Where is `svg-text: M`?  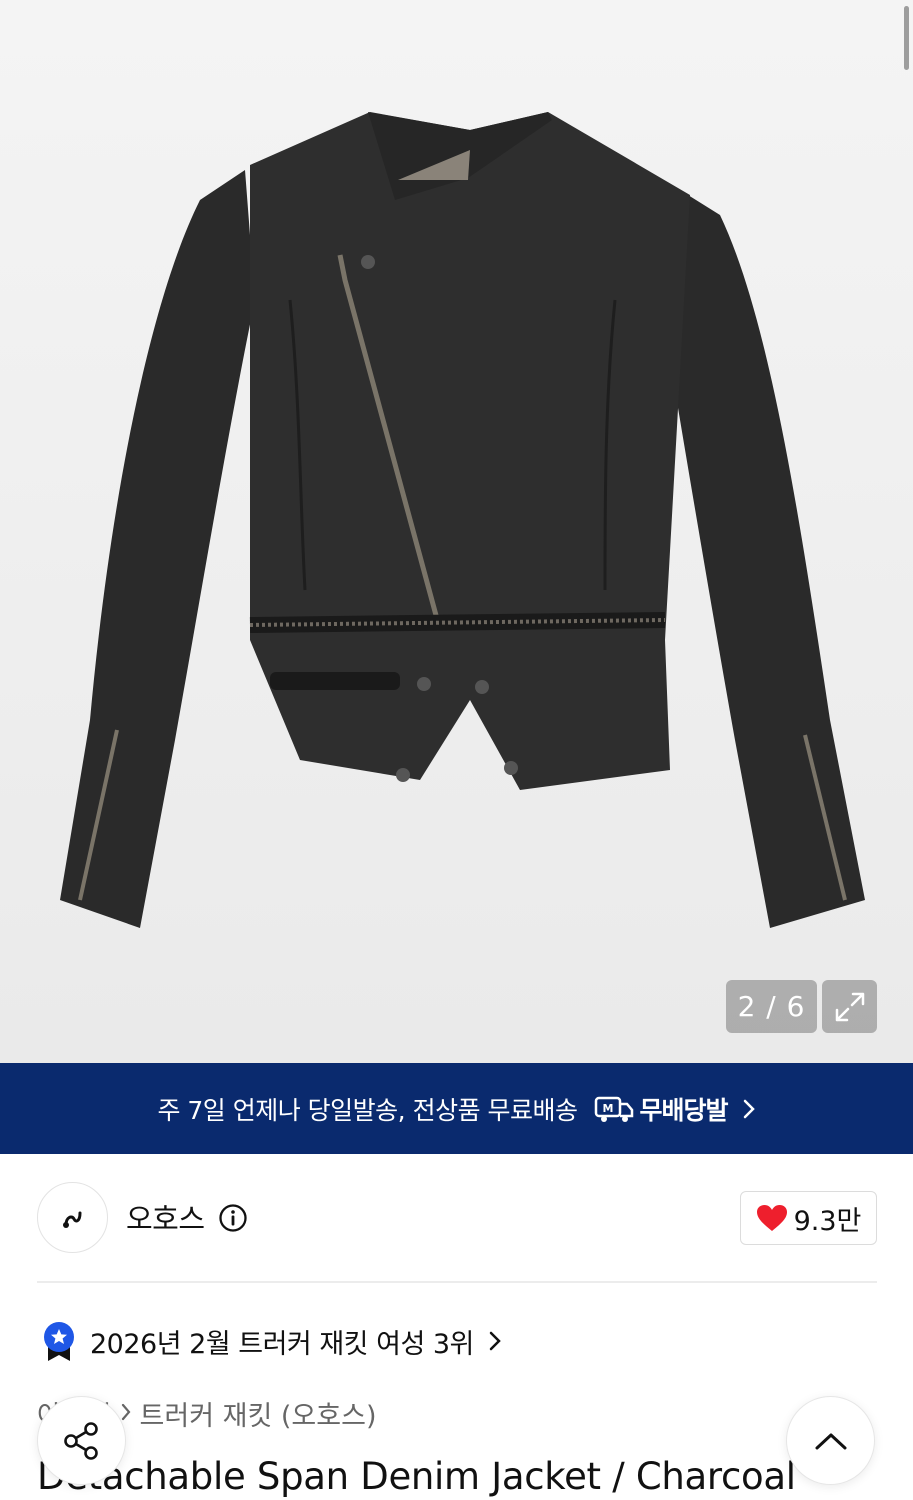 svg-text: M is located at coordinates (607, 1108).